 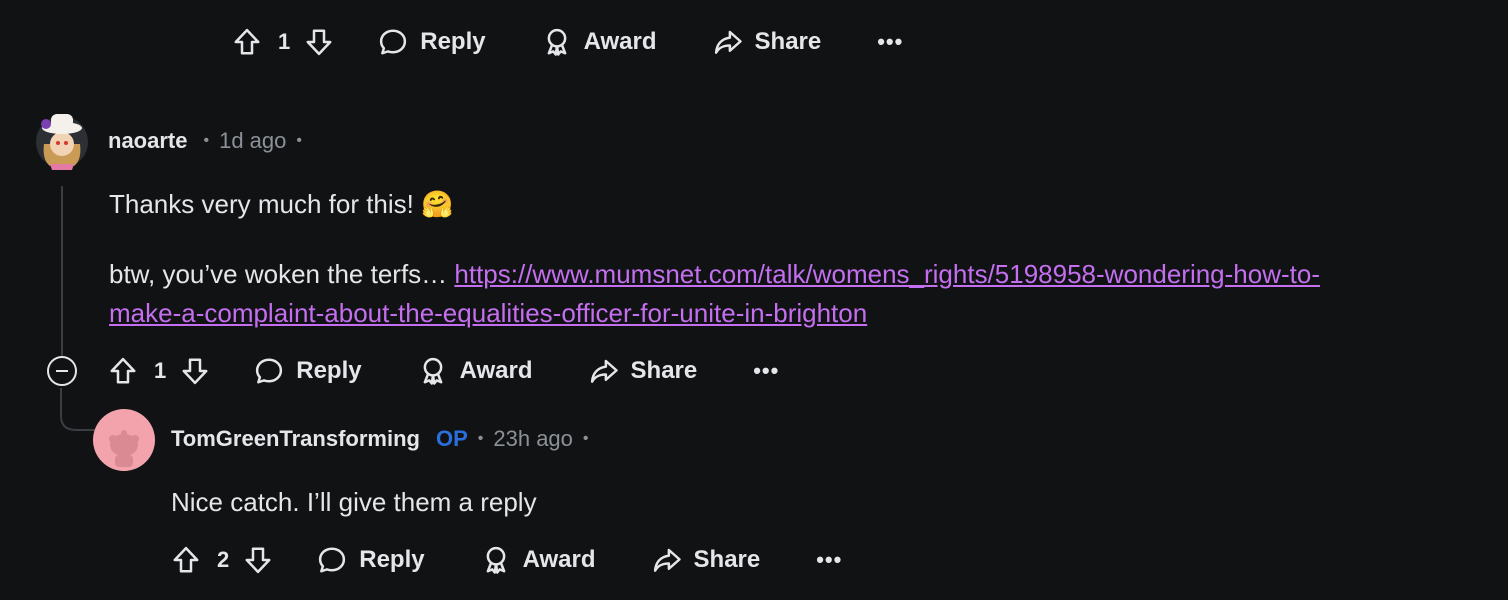 I want to click on comment-text-line: Nice catch. I’ll give them a reply, so click(x=354, y=502).